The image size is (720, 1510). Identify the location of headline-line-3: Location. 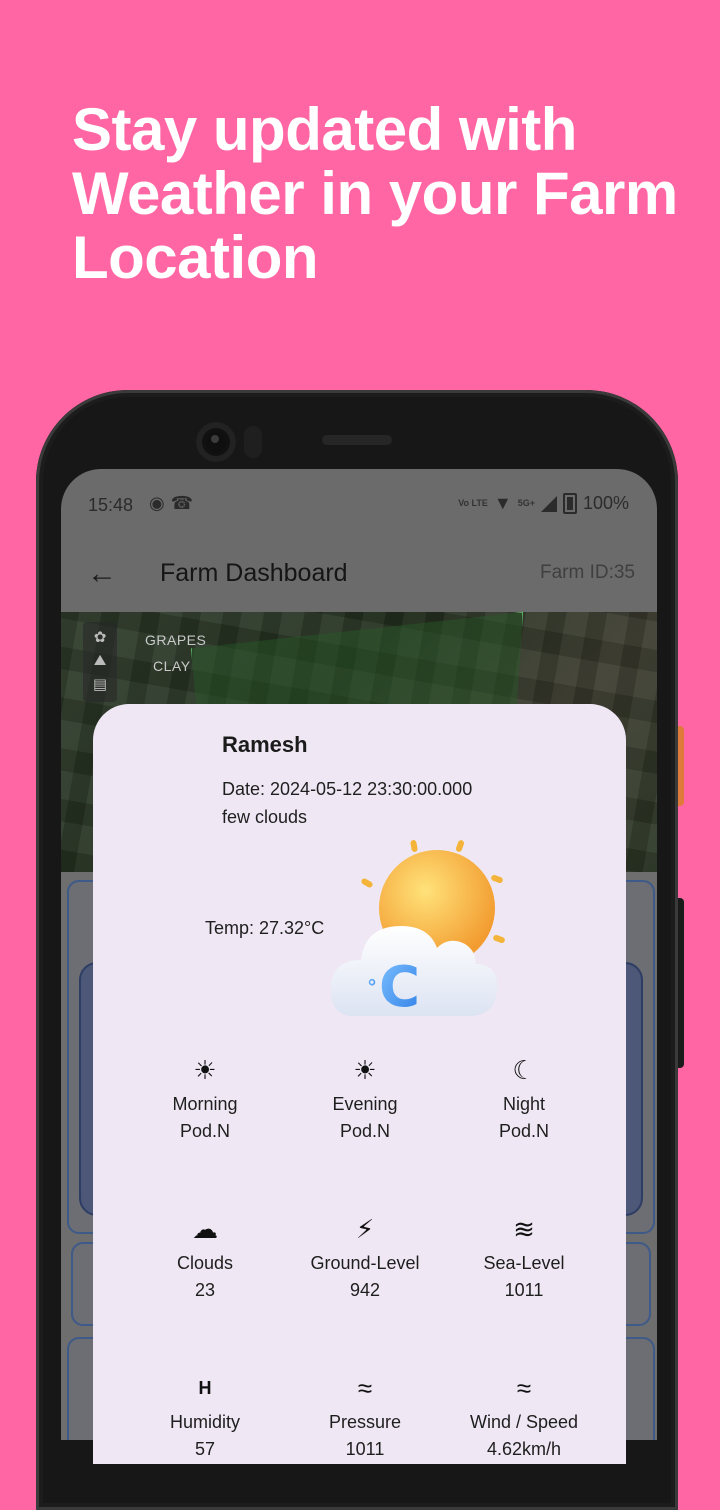
(195, 257).